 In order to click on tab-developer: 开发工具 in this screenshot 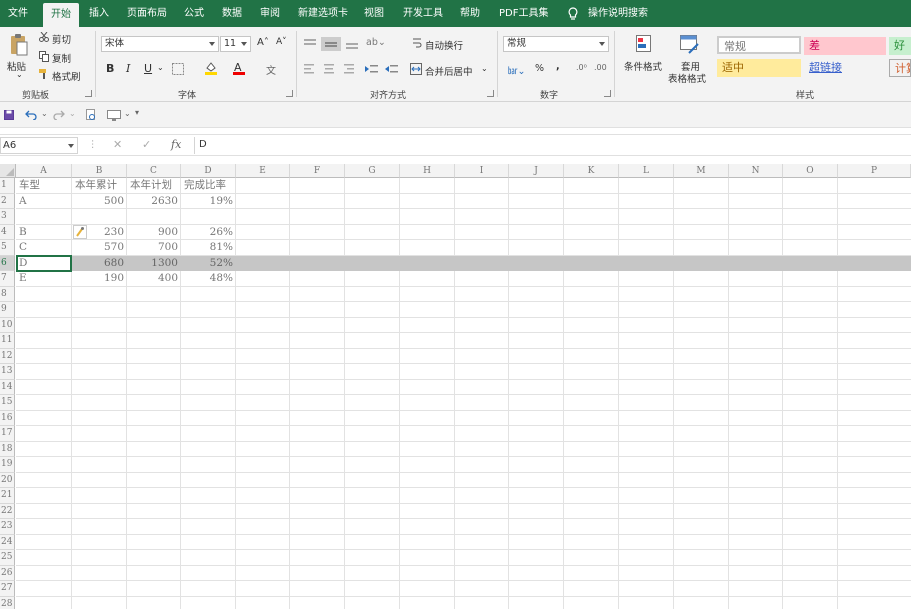, I will do `click(423, 13)`.